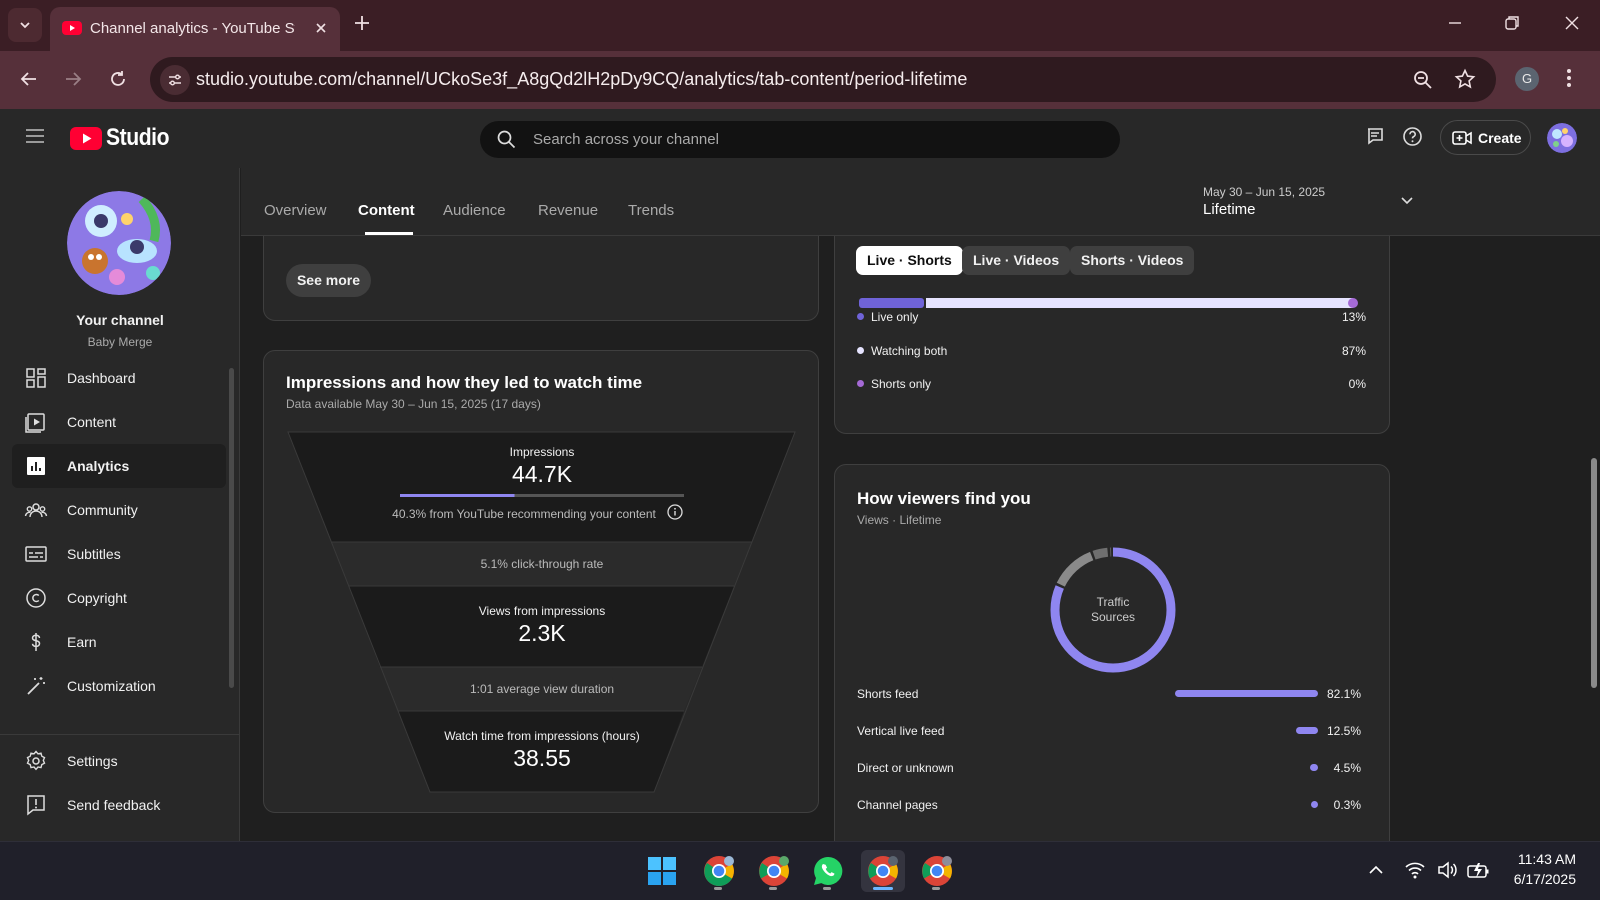 Image resolution: width=1600 pixels, height=900 pixels. What do you see at coordinates (35, 136) in the screenshot?
I see `hamburger-menu-icon` at bounding box center [35, 136].